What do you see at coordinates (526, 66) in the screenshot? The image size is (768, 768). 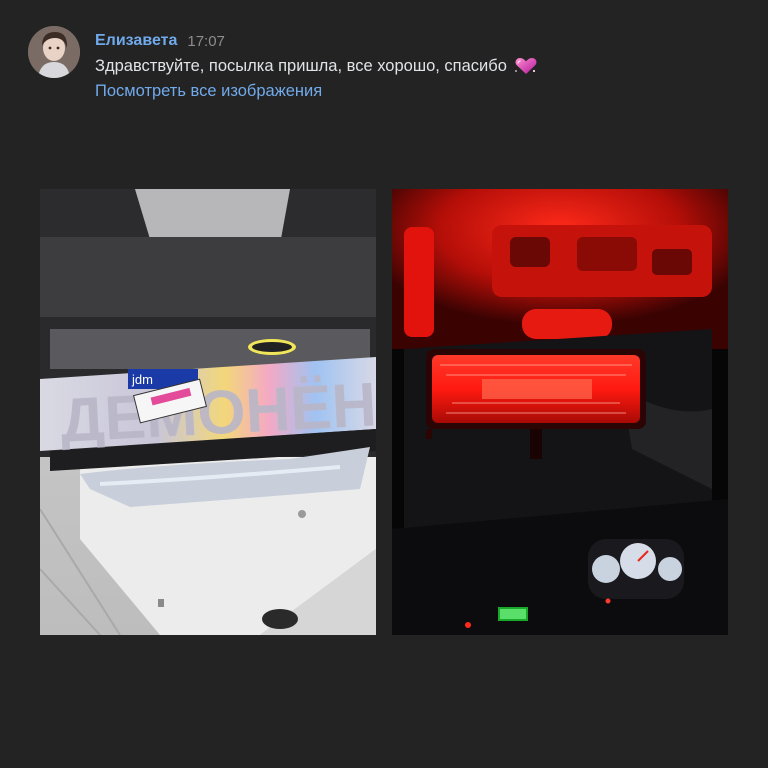 I see `sparkling-heart-icon` at bounding box center [526, 66].